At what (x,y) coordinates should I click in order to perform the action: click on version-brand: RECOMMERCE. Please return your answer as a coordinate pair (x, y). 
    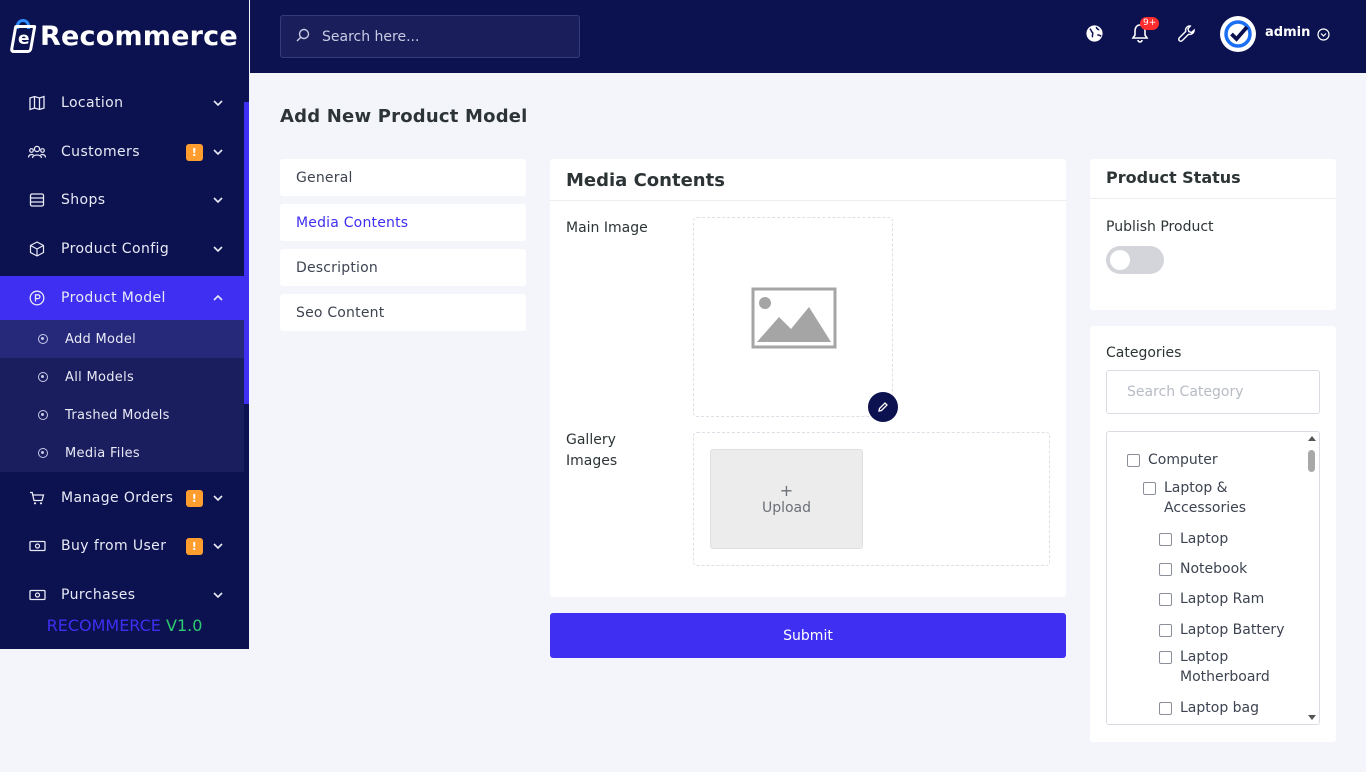
    Looking at the image, I should click on (103, 625).